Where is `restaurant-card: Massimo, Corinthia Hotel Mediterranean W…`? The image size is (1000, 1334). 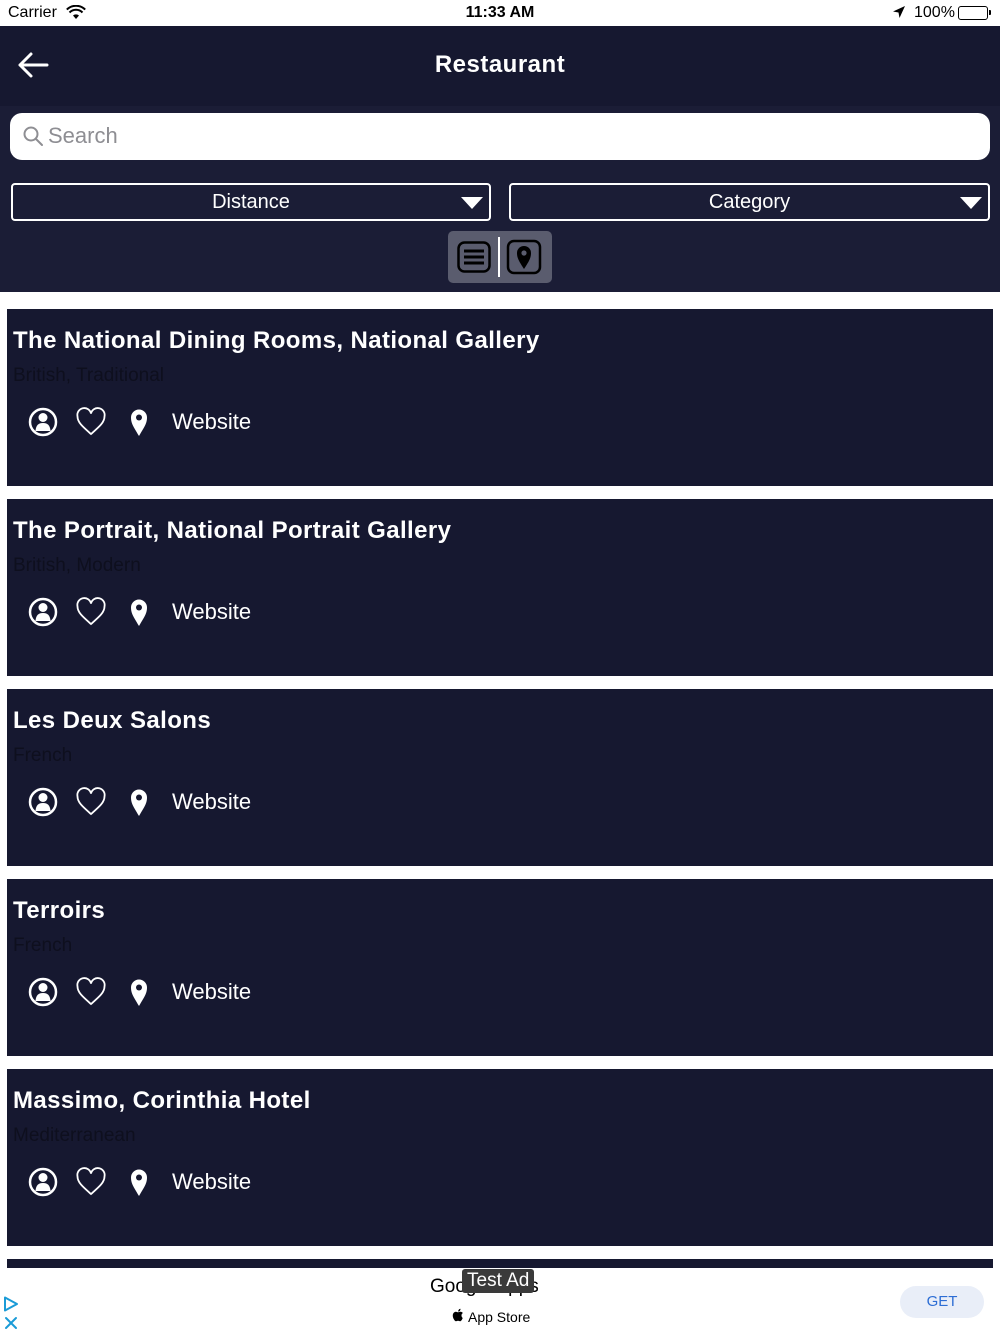 restaurant-card: Massimo, Corinthia Hotel Mediterranean W… is located at coordinates (500, 1157).